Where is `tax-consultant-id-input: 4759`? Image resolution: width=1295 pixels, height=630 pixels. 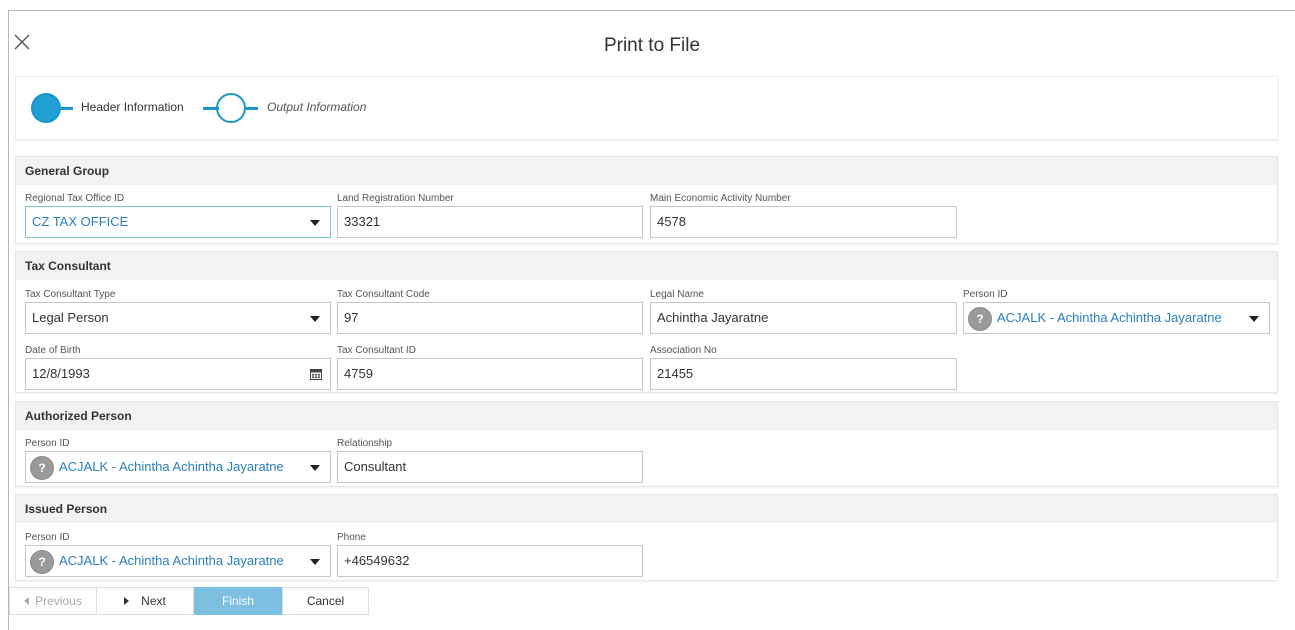 tax-consultant-id-input: 4759 is located at coordinates (490, 374).